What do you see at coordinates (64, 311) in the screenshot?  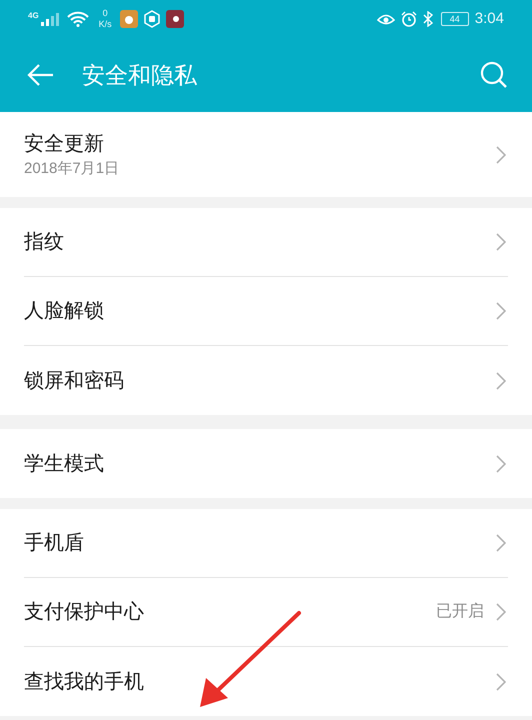 I see `row-title: 人脸解锁` at bounding box center [64, 311].